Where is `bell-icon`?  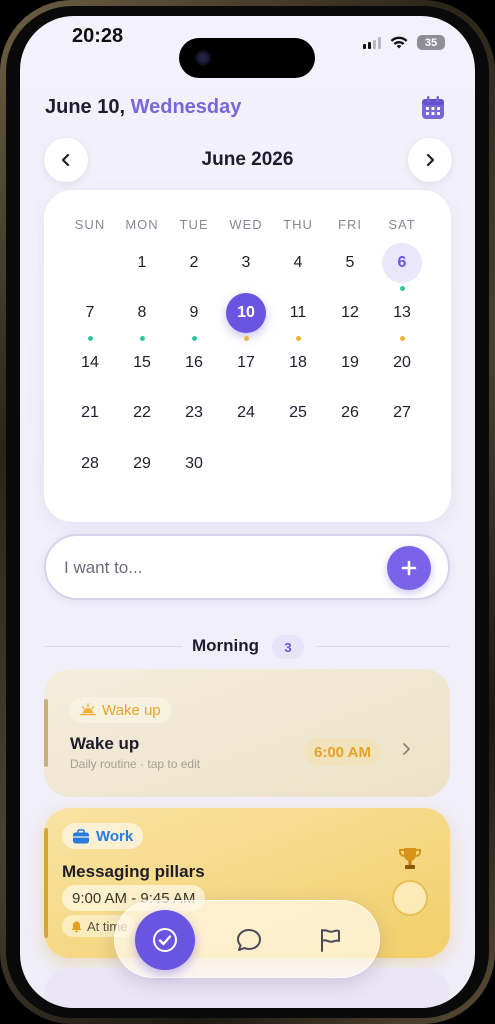 bell-icon is located at coordinates (76, 927).